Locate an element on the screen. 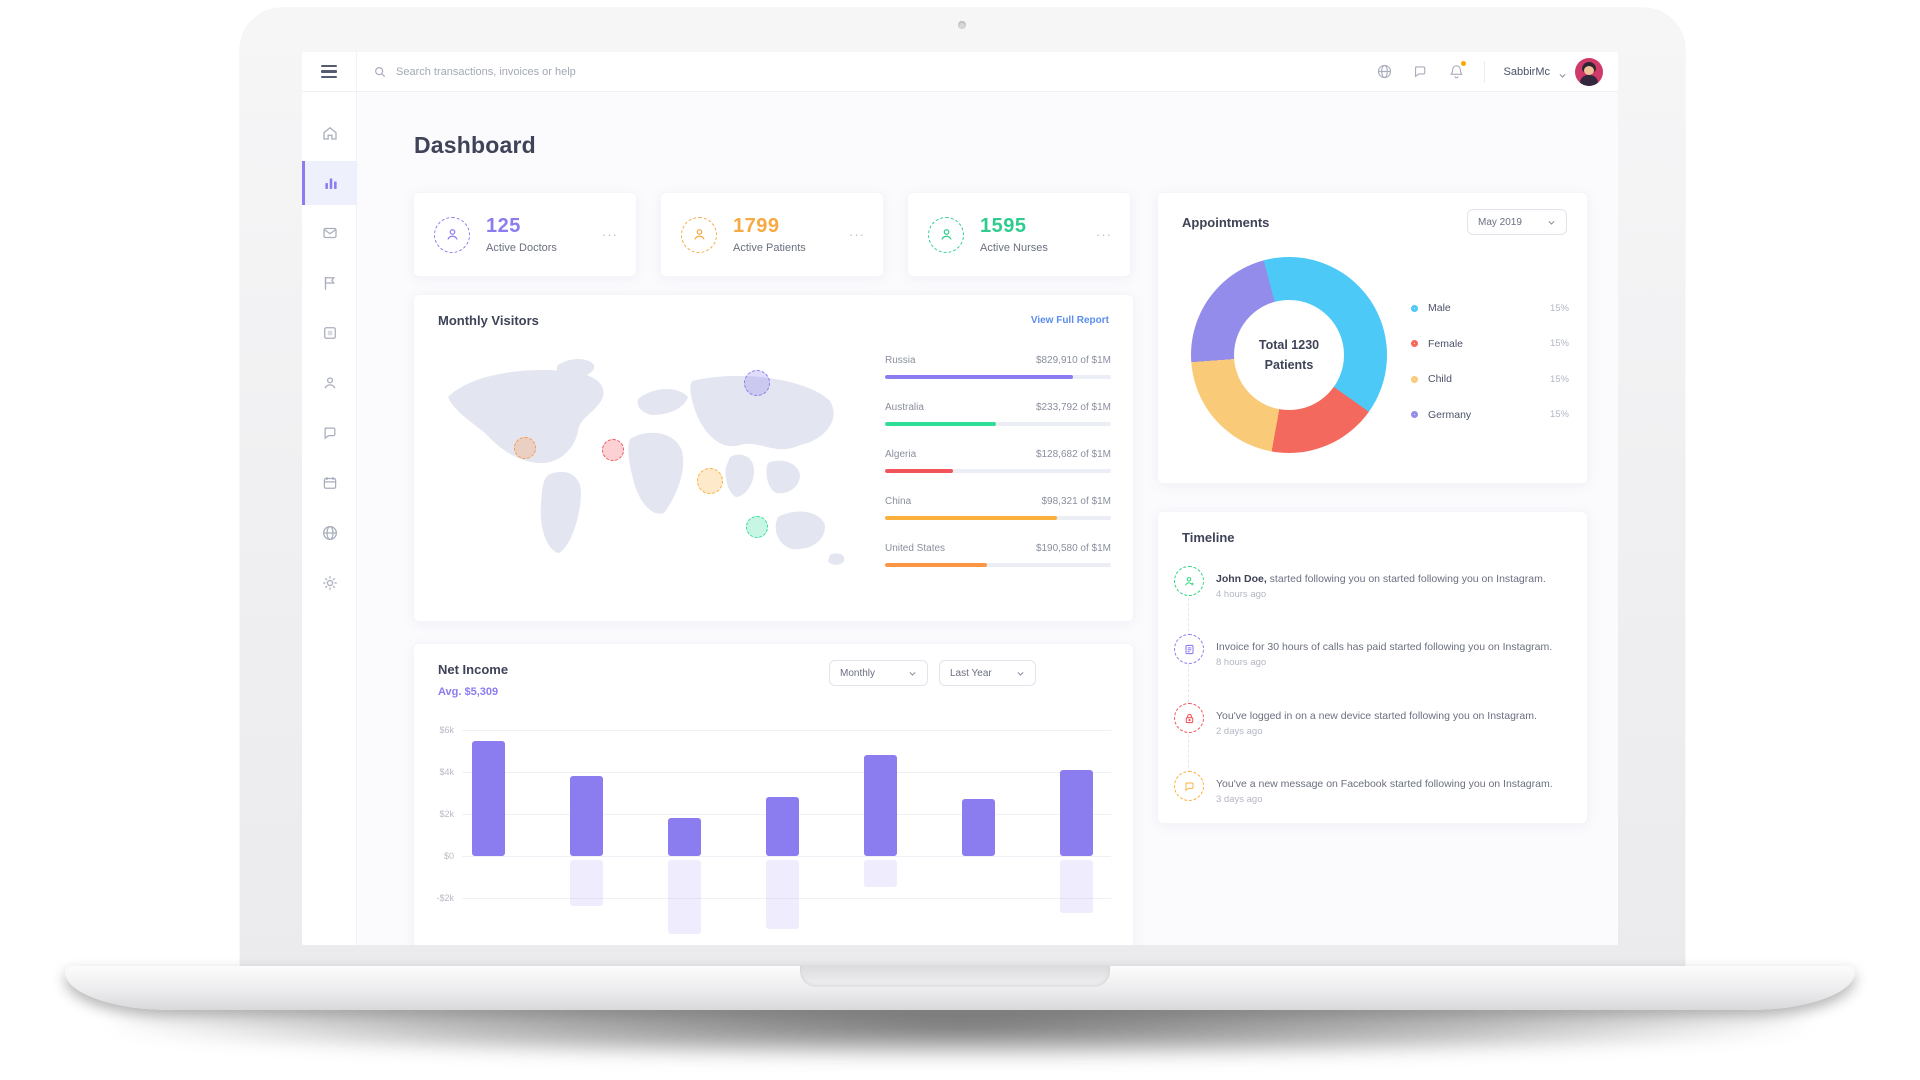 Image resolution: width=1920 pixels, height=1080 pixels. chat-icon is located at coordinates (1420, 71).